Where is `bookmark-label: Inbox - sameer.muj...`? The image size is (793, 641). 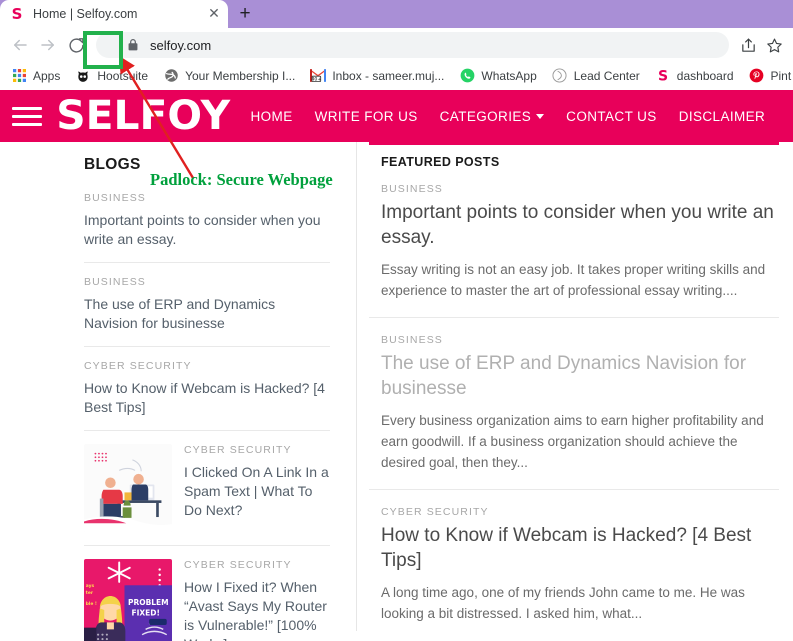
bookmark-label: Inbox - sameer.muj... is located at coordinates (388, 75).